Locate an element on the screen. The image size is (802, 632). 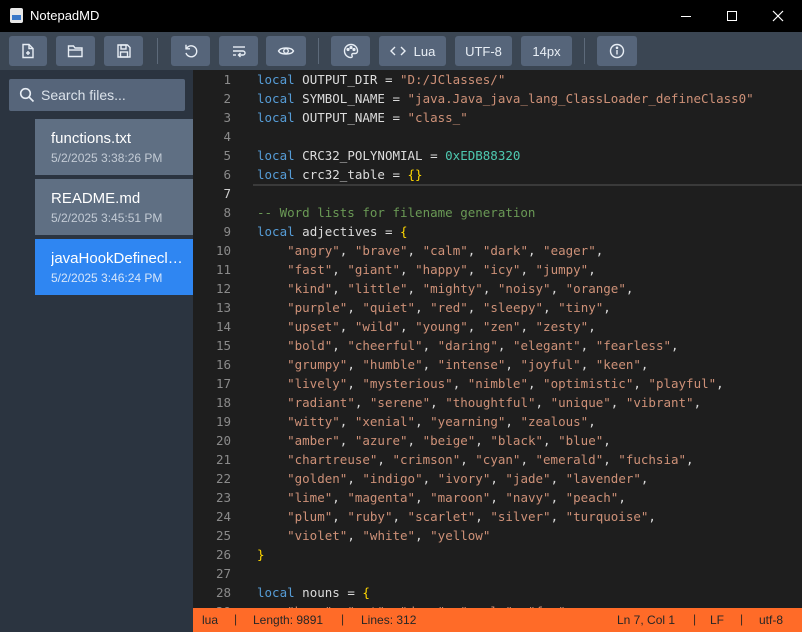
code-line is located at coordinates (527, 185).